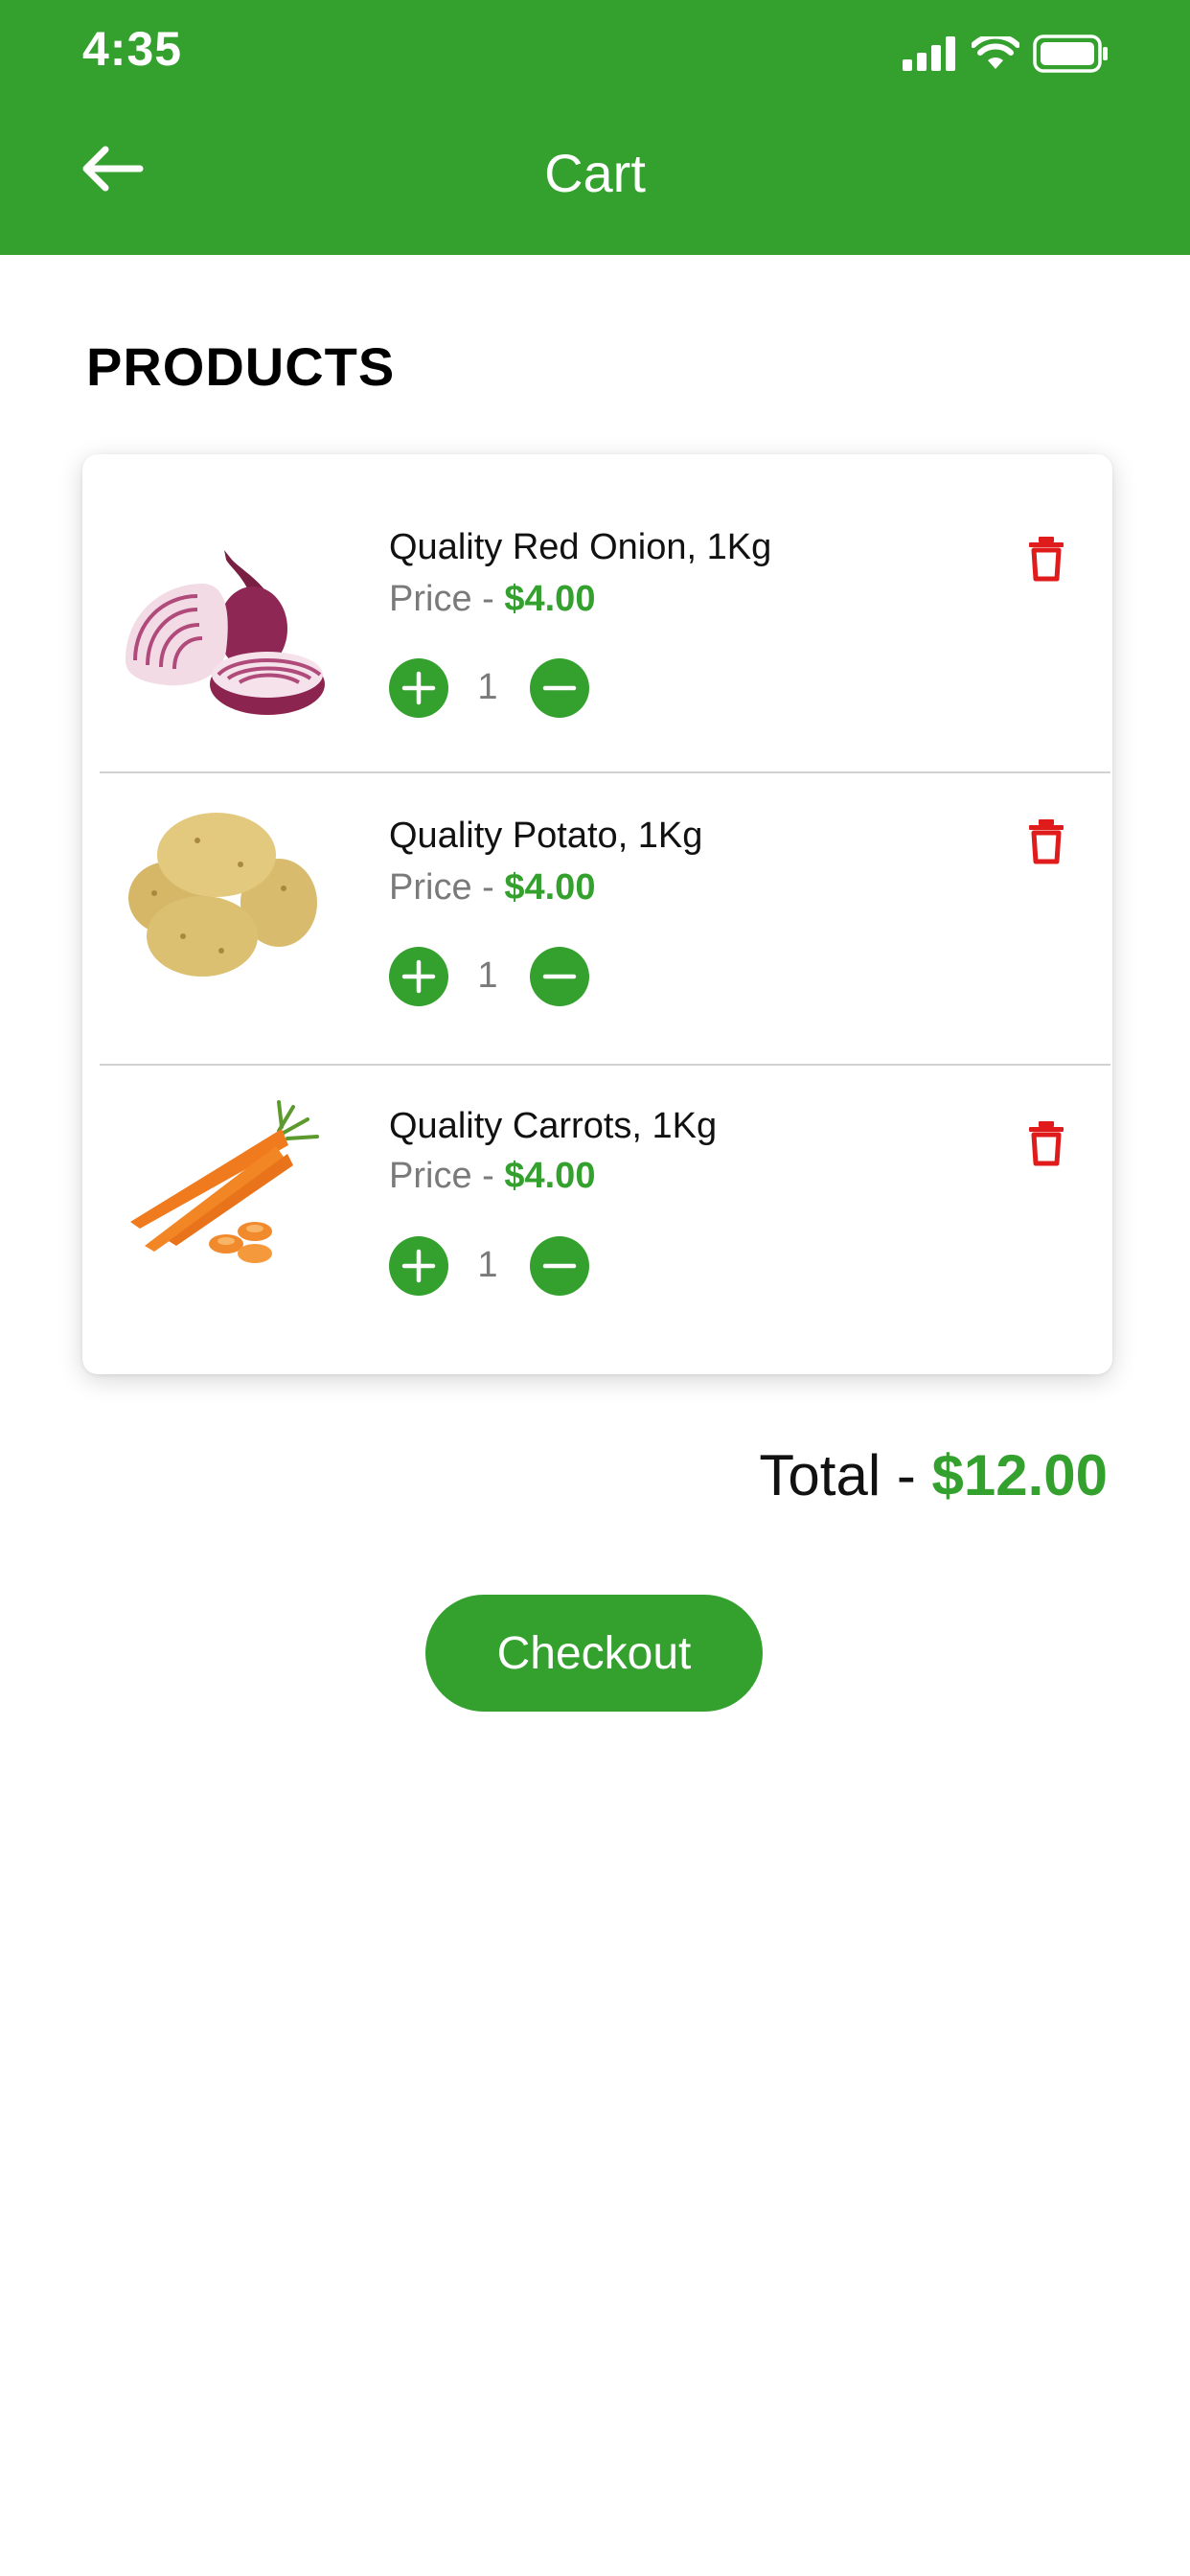 The image size is (1190, 2576). What do you see at coordinates (1070, 53) in the screenshot?
I see `battery-icon` at bounding box center [1070, 53].